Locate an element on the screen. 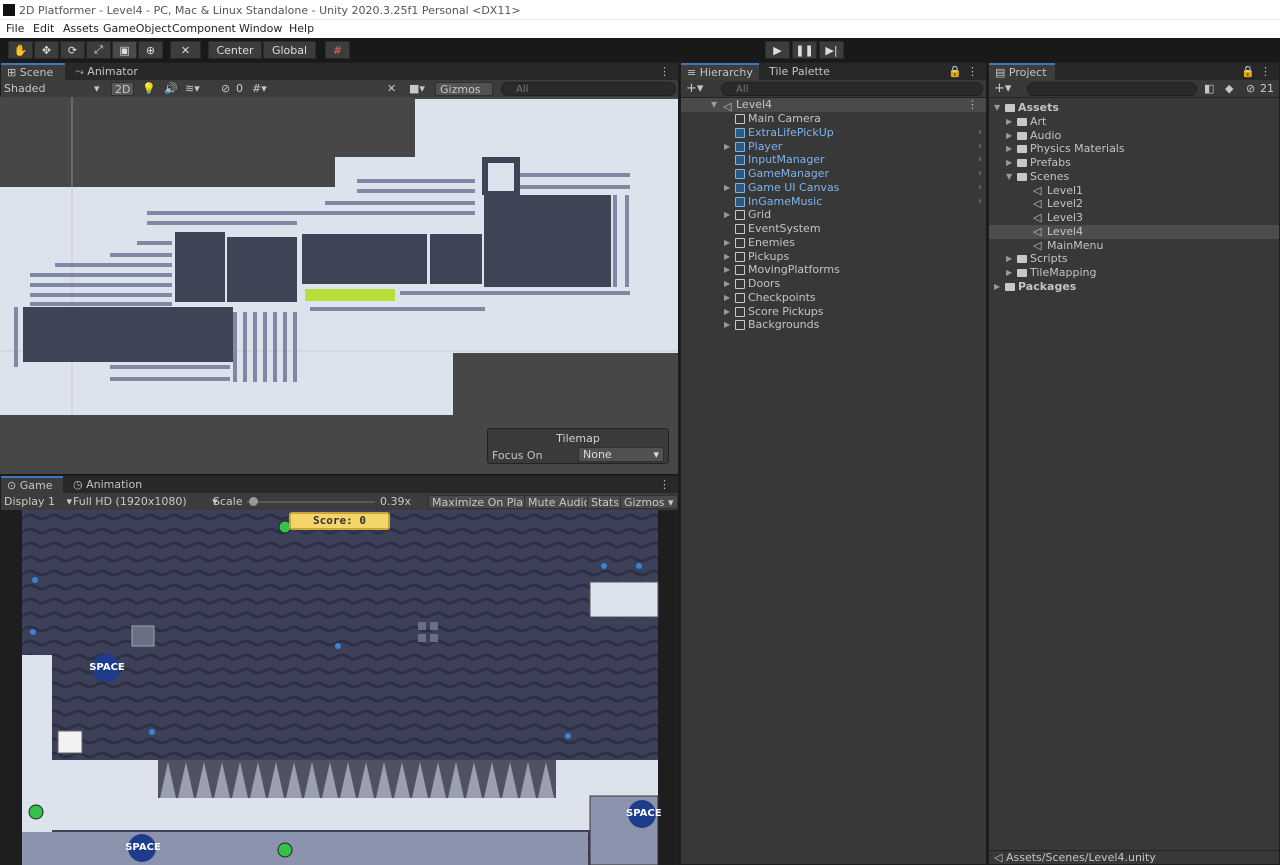 The height and width of the screenshot is (865, 1280). project-scene-item: ◁ Level4 is located at coordinates (1134, 231).